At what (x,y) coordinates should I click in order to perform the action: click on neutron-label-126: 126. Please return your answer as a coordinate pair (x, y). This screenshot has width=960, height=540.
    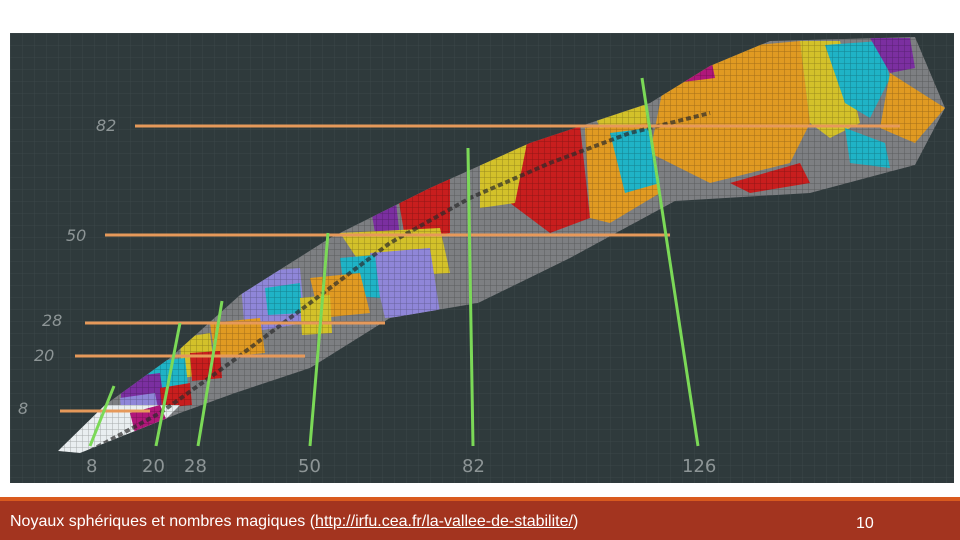
    Looking at the image, I should click on (699, 466).